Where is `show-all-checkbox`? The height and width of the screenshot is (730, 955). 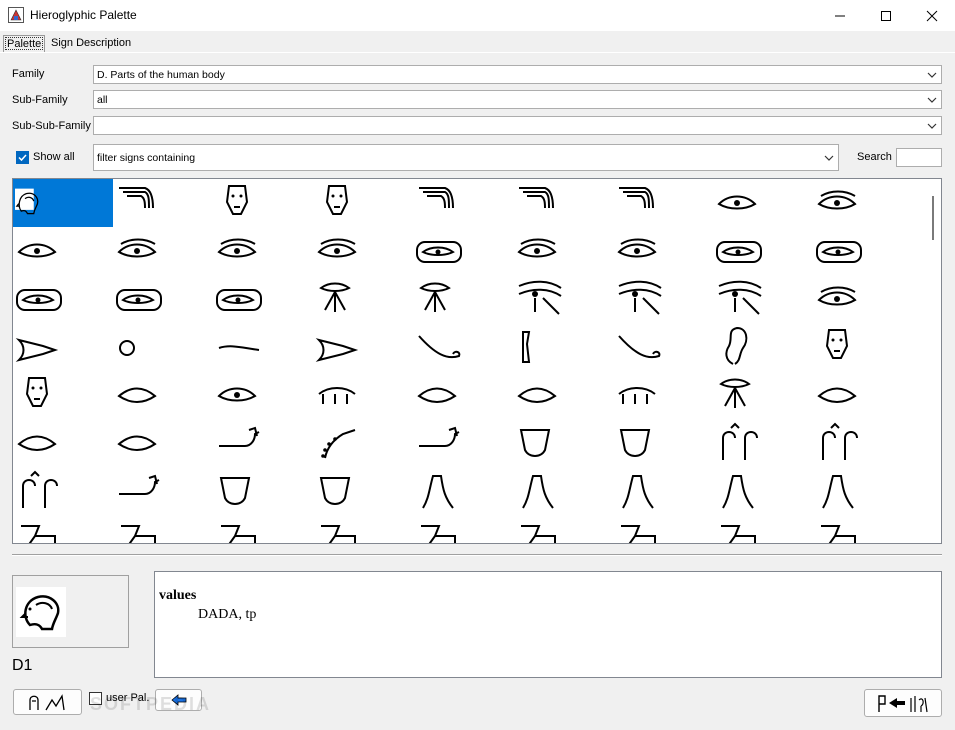
show-all-checkbox is located at coordinates (22, 157).